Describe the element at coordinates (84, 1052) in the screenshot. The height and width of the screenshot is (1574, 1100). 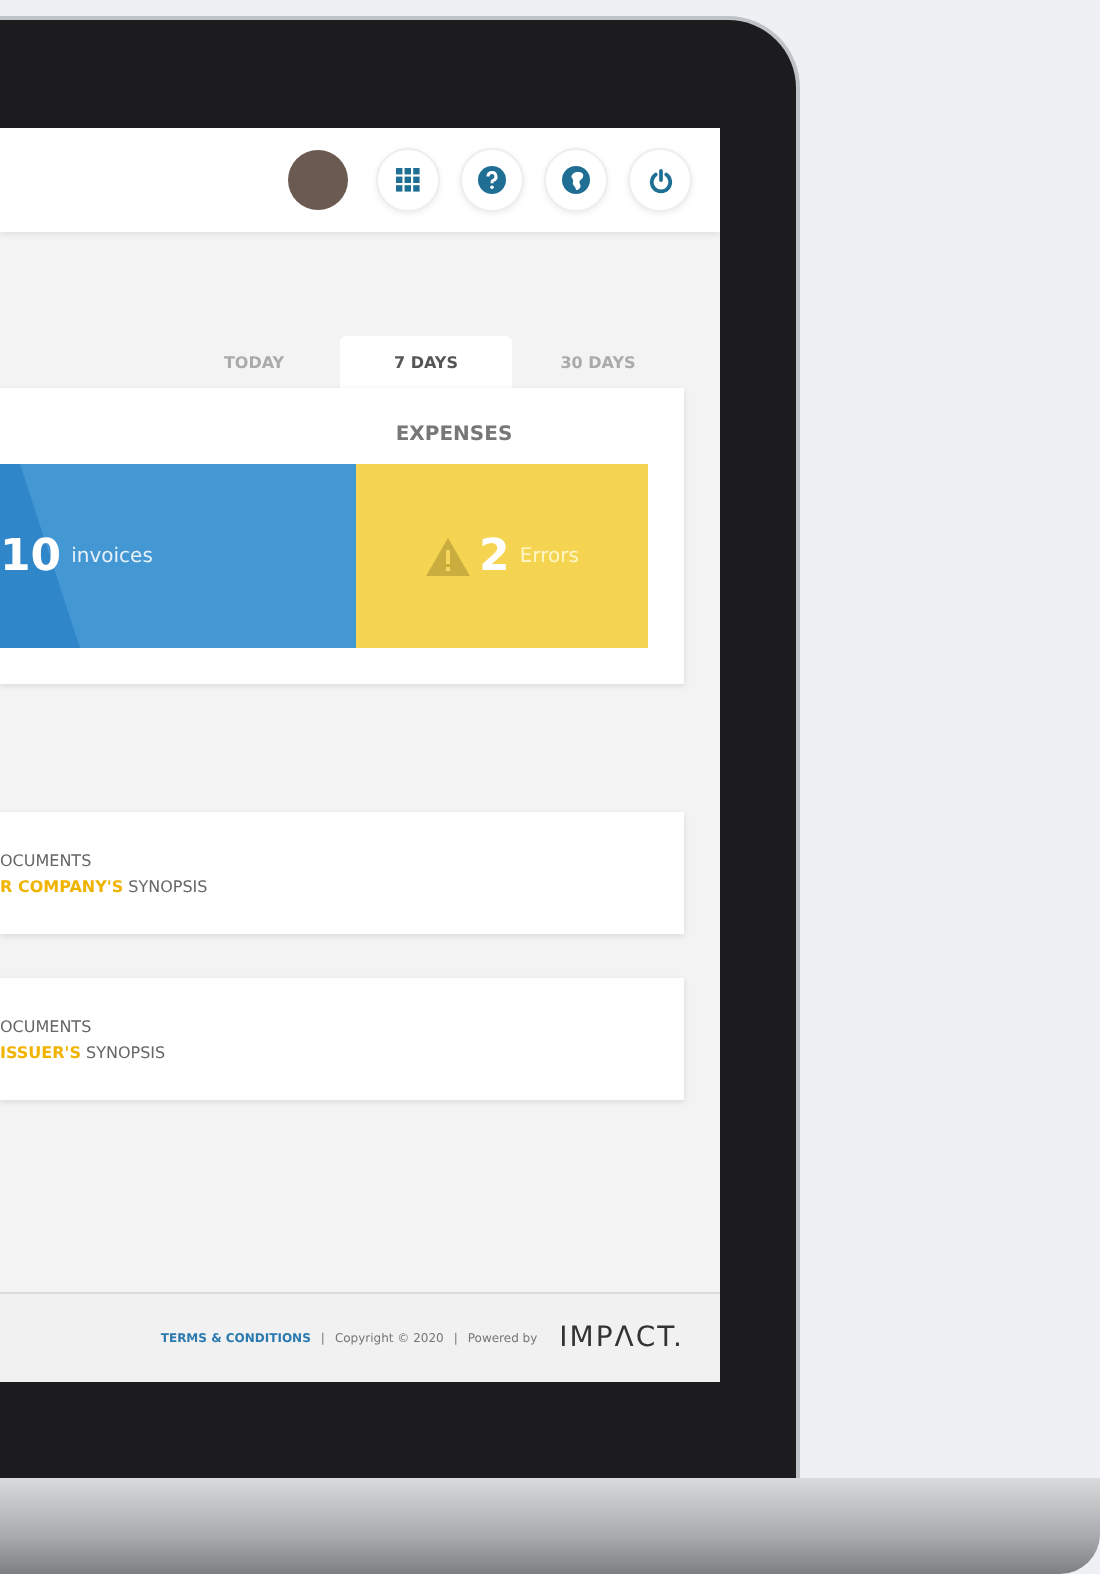
I see `document-subtitle: ISSUER'S SYNOPSIS` at that location.